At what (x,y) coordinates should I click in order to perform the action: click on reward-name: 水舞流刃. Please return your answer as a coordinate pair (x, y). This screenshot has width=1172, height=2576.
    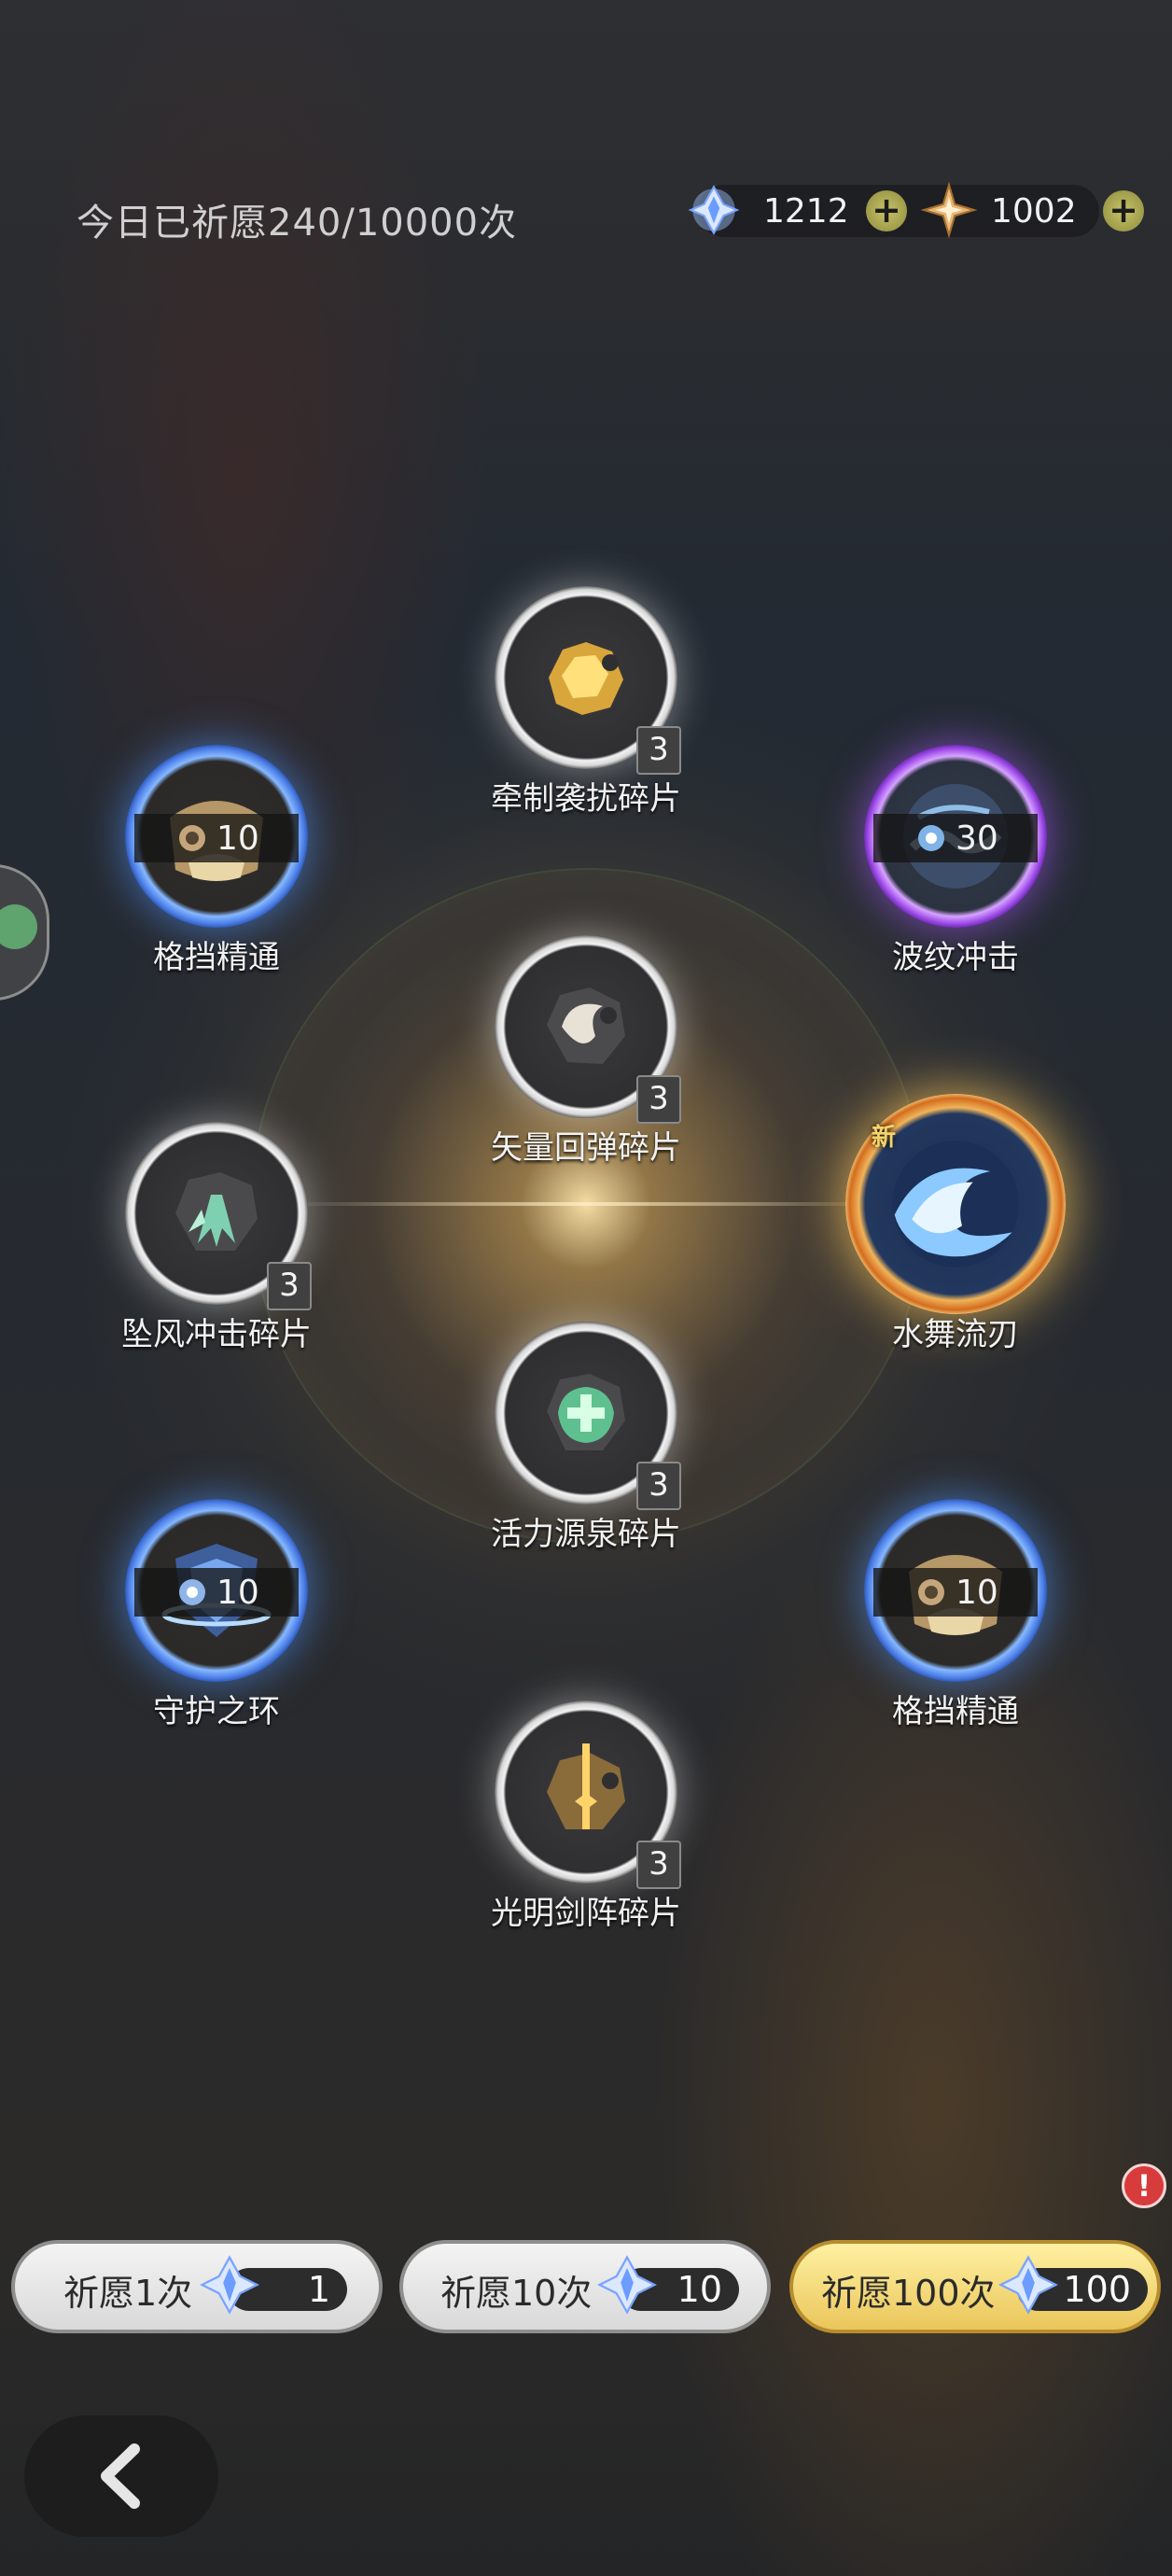
    Looking at the image, I should click on (955, 1334).